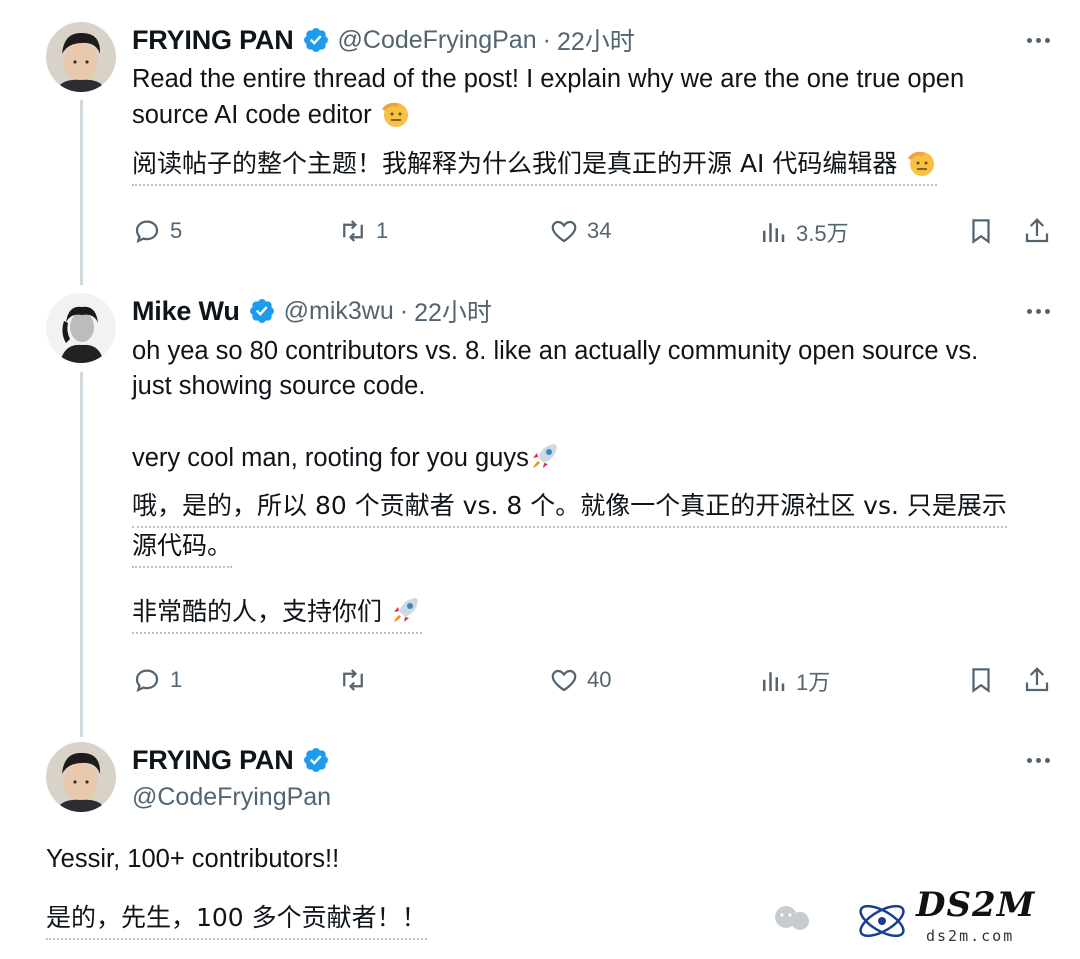 The width and height of the screenshot is (1080, 959). I want to click on handle: @mik3wu, so click(339, 311).